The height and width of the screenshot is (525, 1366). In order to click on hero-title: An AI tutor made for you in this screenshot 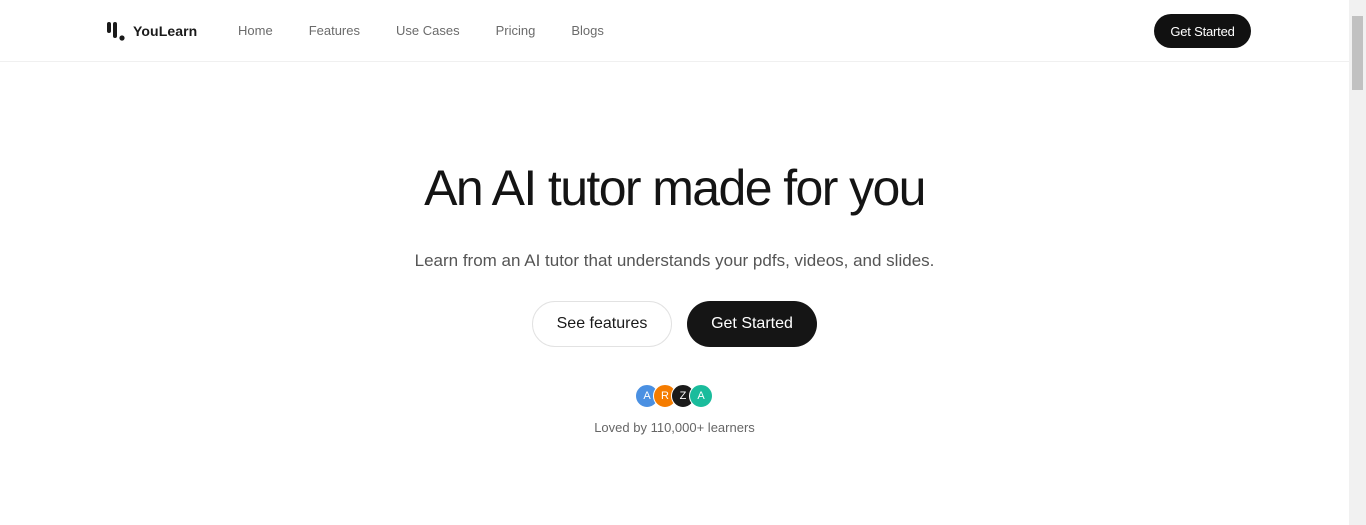, I will do `click(675, 188)`.